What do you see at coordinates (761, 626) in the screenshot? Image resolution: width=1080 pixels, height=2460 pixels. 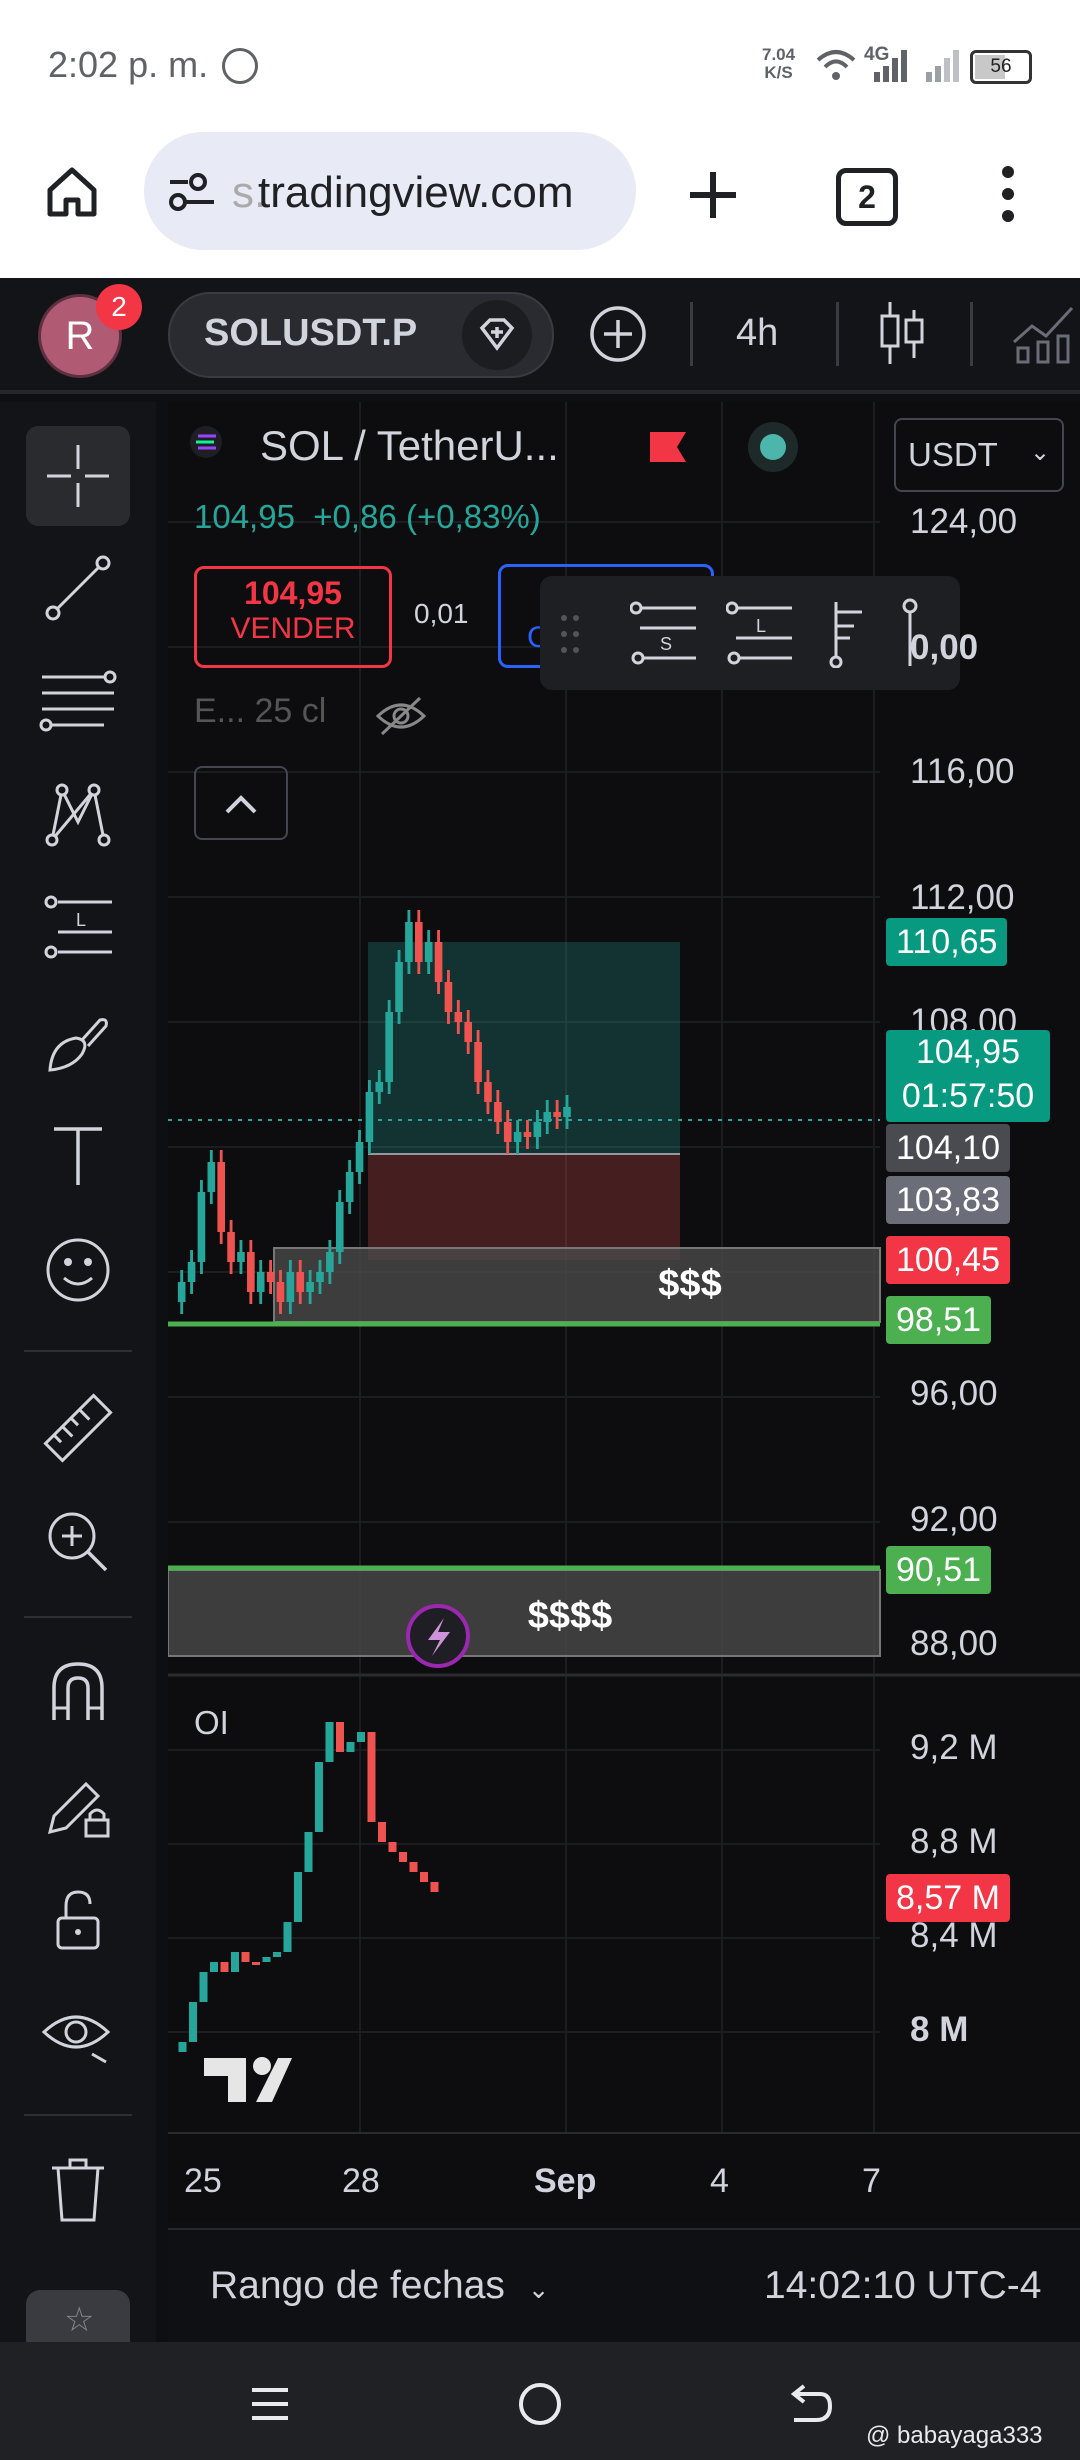 I see `svg-text: L` at bounding box center [761, 626].